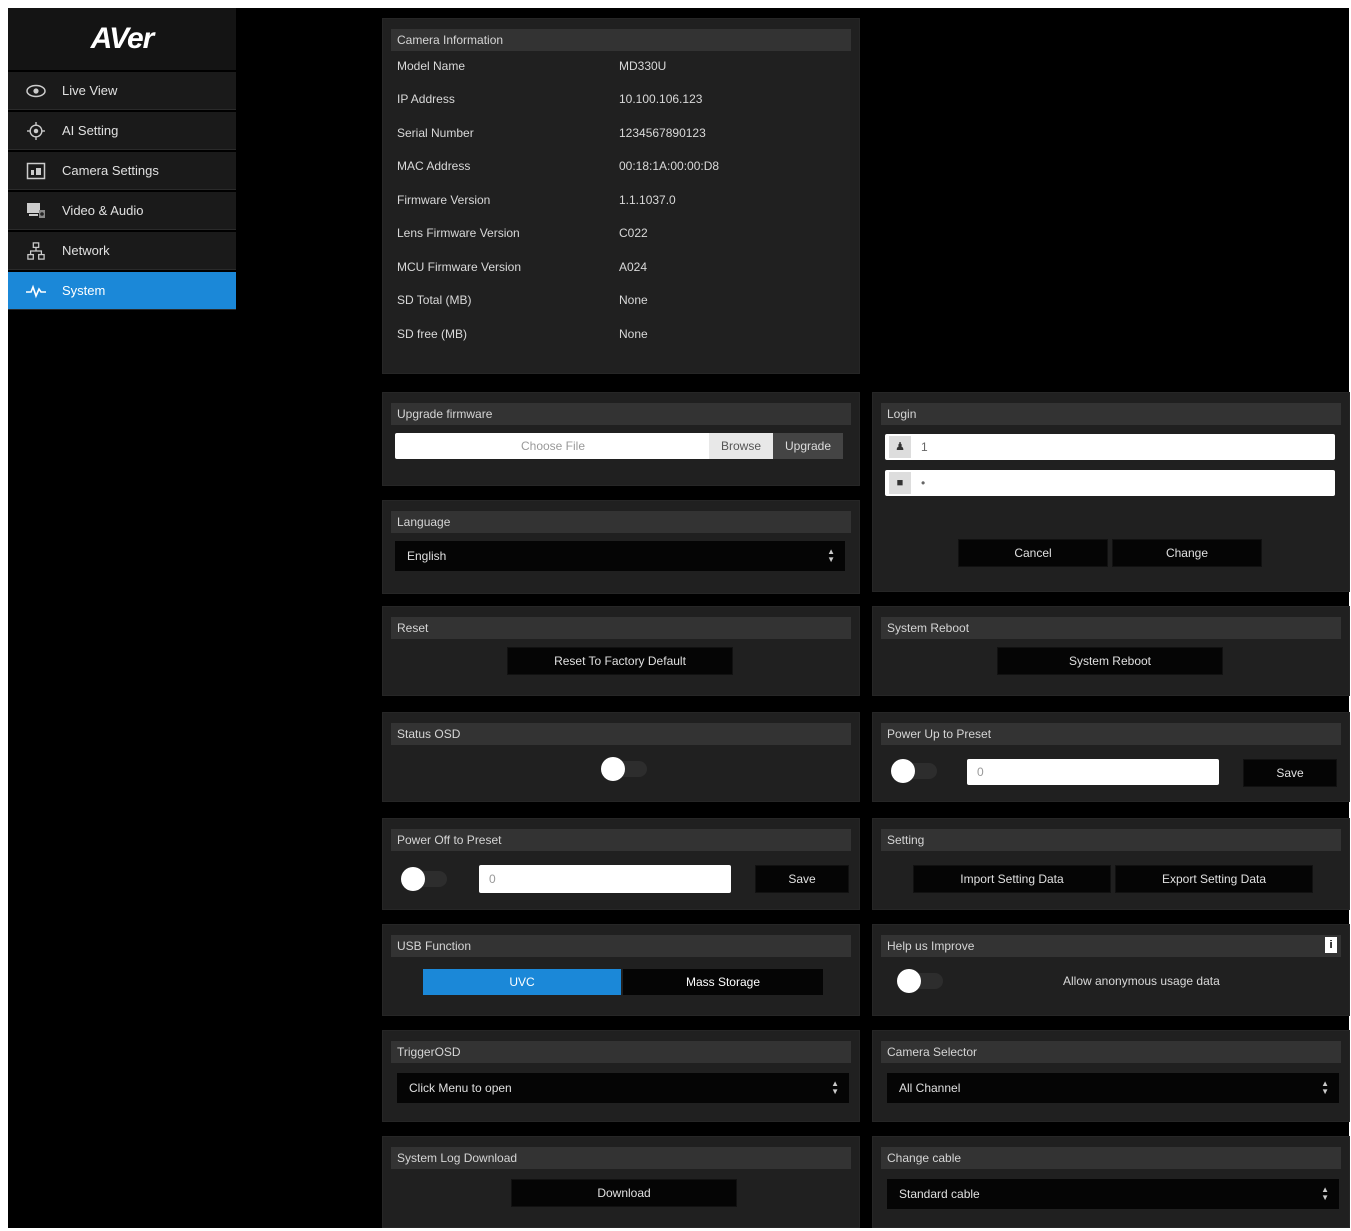  What do you see at coordinates (36, 171) in the screenshot?
I see `camera-settings-icon` at bounding box center [36, 171].